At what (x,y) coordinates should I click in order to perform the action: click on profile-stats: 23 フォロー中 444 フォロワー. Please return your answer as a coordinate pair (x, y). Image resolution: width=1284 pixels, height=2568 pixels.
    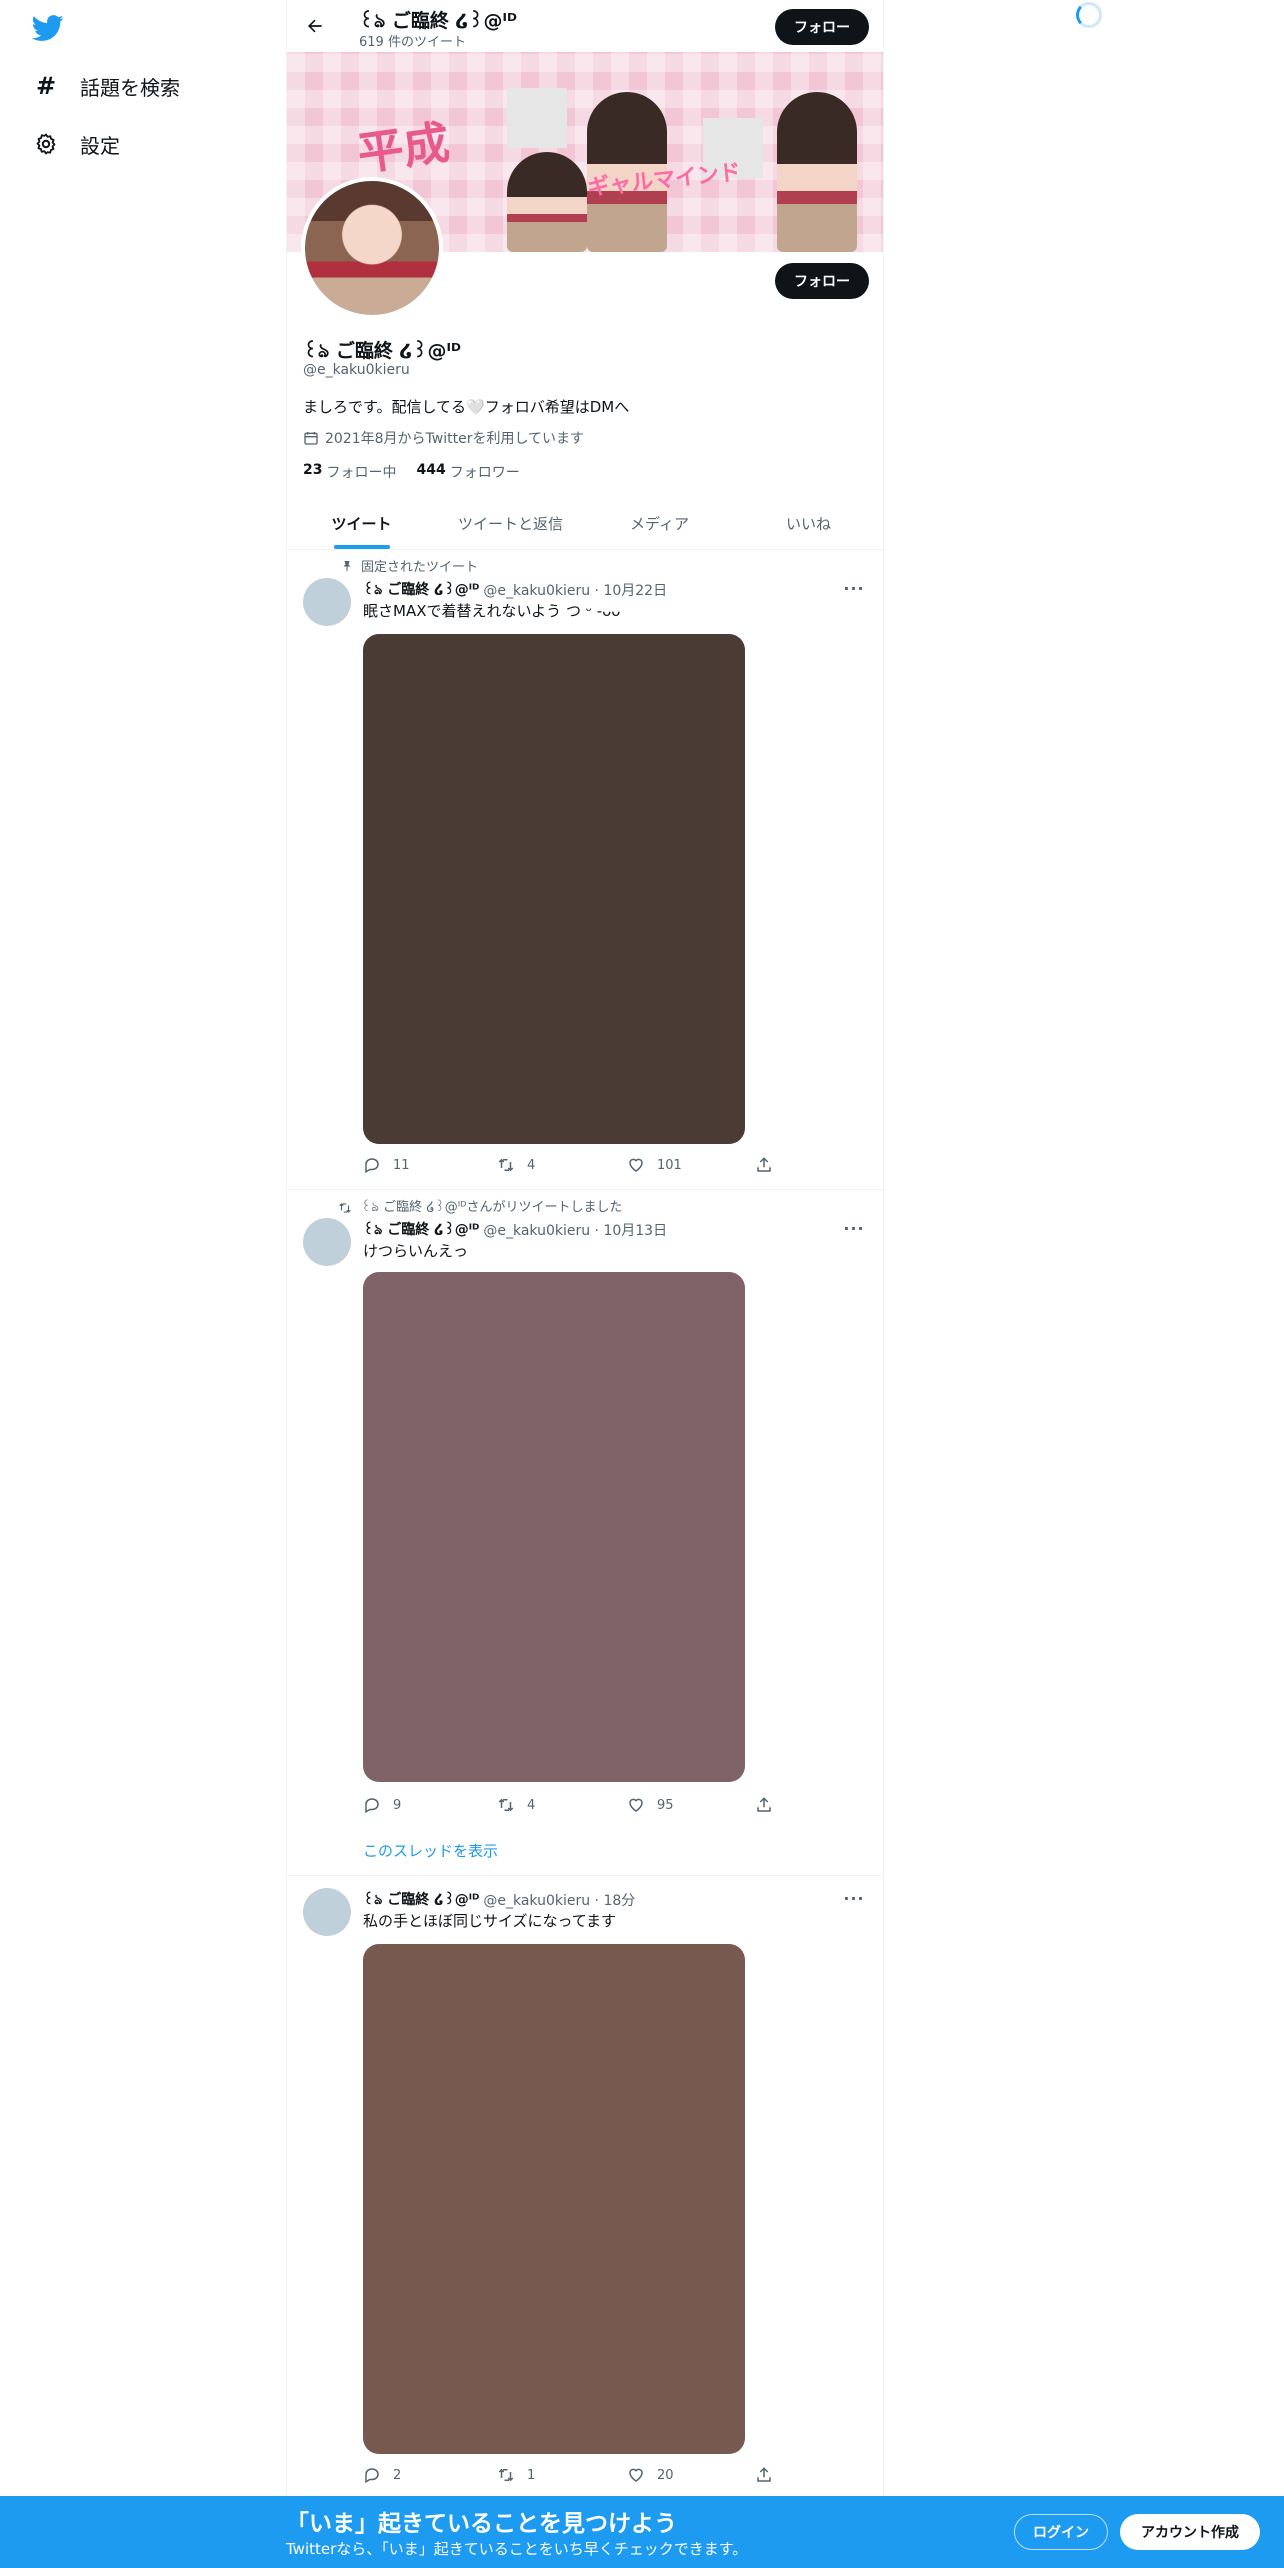
    Looking at the image, I should click on (421, 472).